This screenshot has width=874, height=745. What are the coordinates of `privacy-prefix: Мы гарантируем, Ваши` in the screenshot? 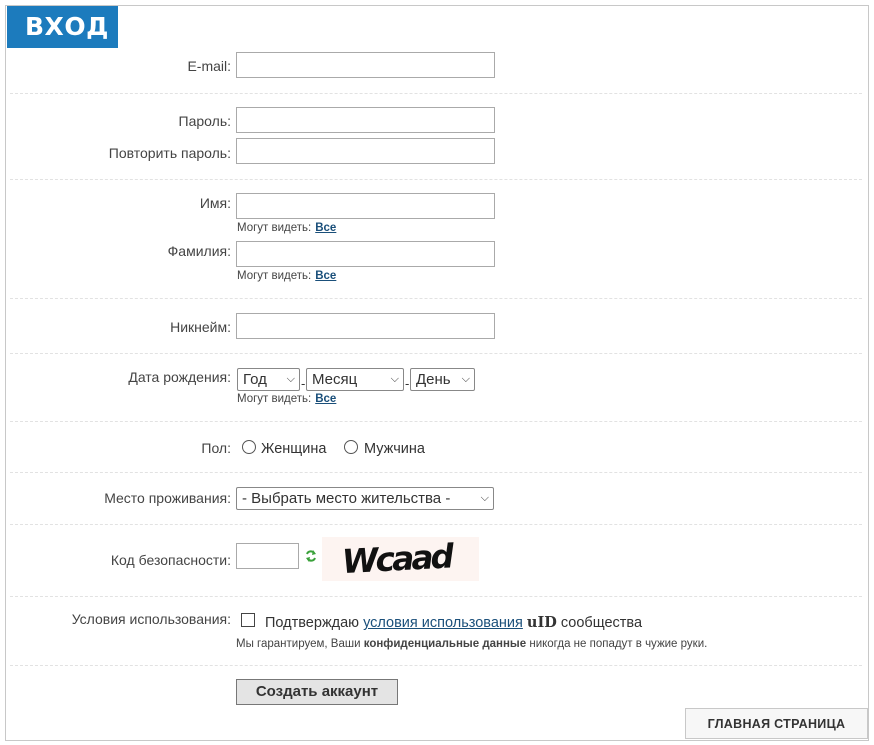 It's located at (298, 644).